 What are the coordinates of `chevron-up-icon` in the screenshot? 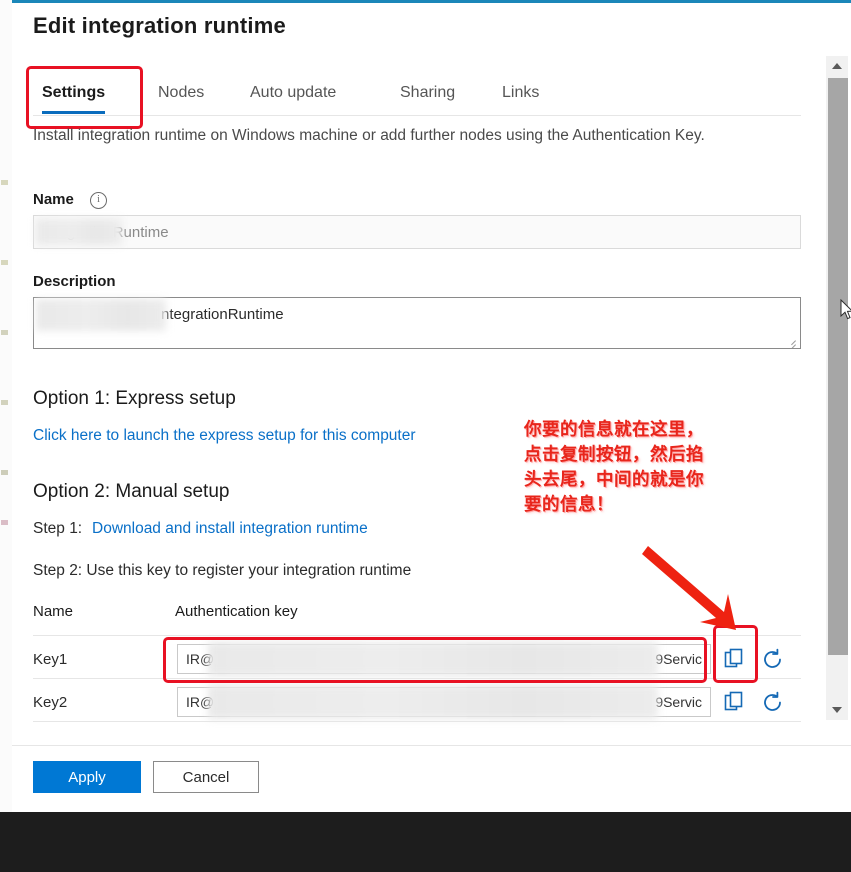 It's located at (837, 66).